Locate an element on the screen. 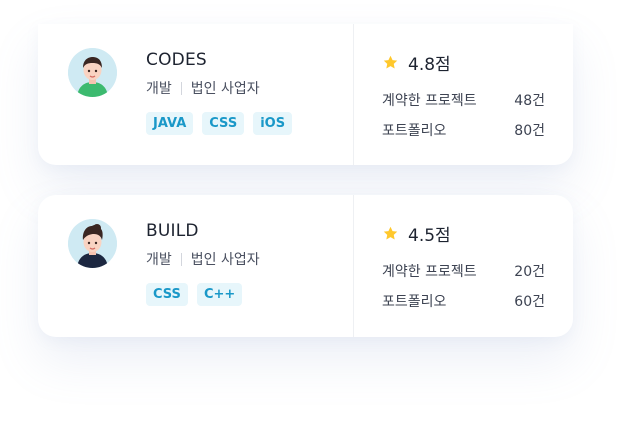 The width and height of the screenshot is (620, 425). skill-tags: JAVA CSS iOS is located at coordinates (219, 123).